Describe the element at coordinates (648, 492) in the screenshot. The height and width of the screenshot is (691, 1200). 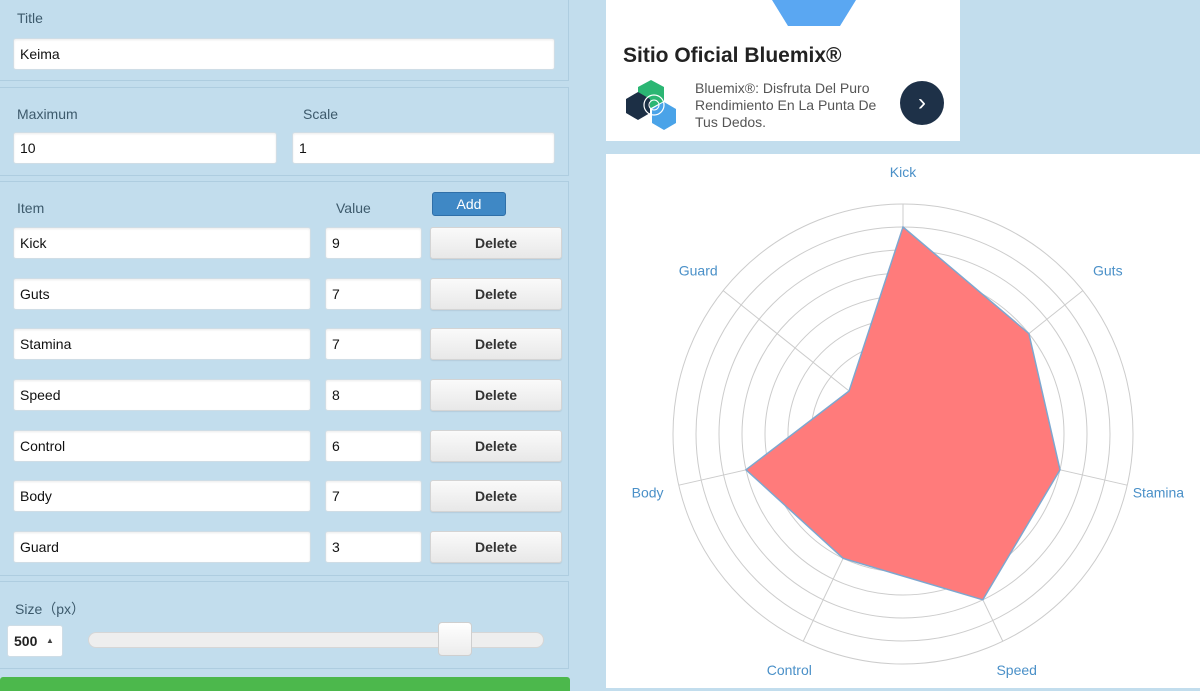
I see `axis-label: Body` at that location.